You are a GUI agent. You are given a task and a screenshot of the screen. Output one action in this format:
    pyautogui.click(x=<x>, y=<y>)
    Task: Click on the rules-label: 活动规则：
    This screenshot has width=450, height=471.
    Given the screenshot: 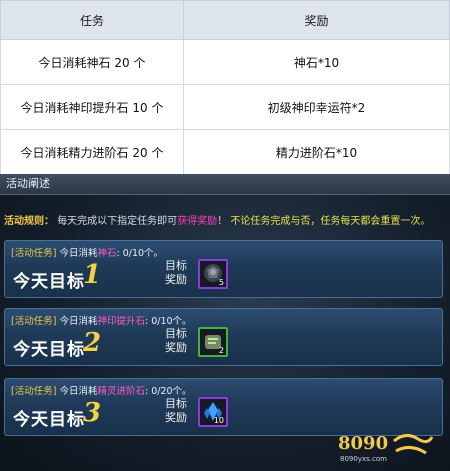 What is the action you would take?
    pyautogui.click(x=29, y=221)
    